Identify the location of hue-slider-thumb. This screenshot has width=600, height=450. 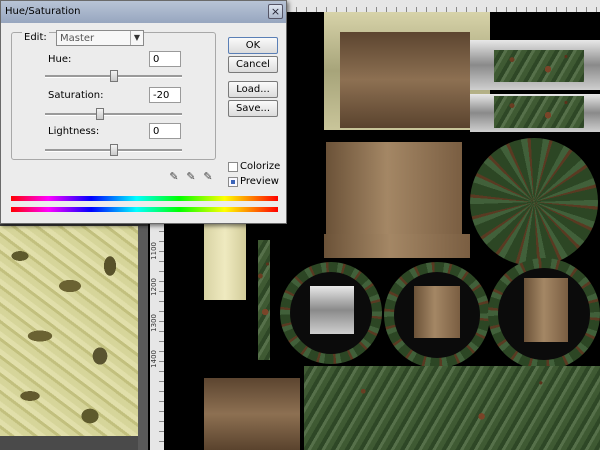
(113, 76).